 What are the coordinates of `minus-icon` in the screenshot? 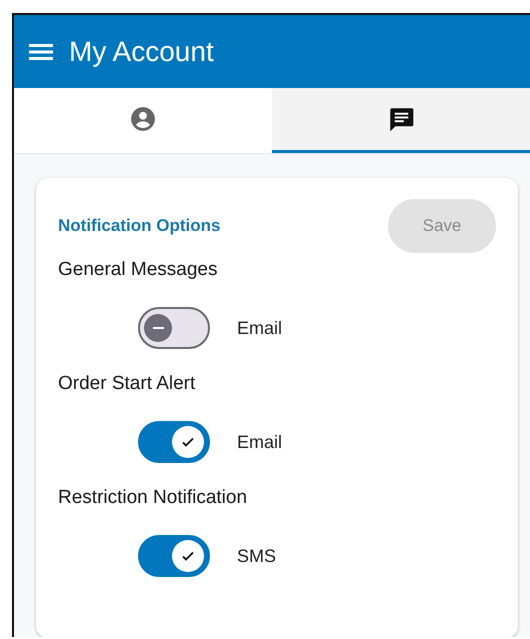 It's located at (158, 328).